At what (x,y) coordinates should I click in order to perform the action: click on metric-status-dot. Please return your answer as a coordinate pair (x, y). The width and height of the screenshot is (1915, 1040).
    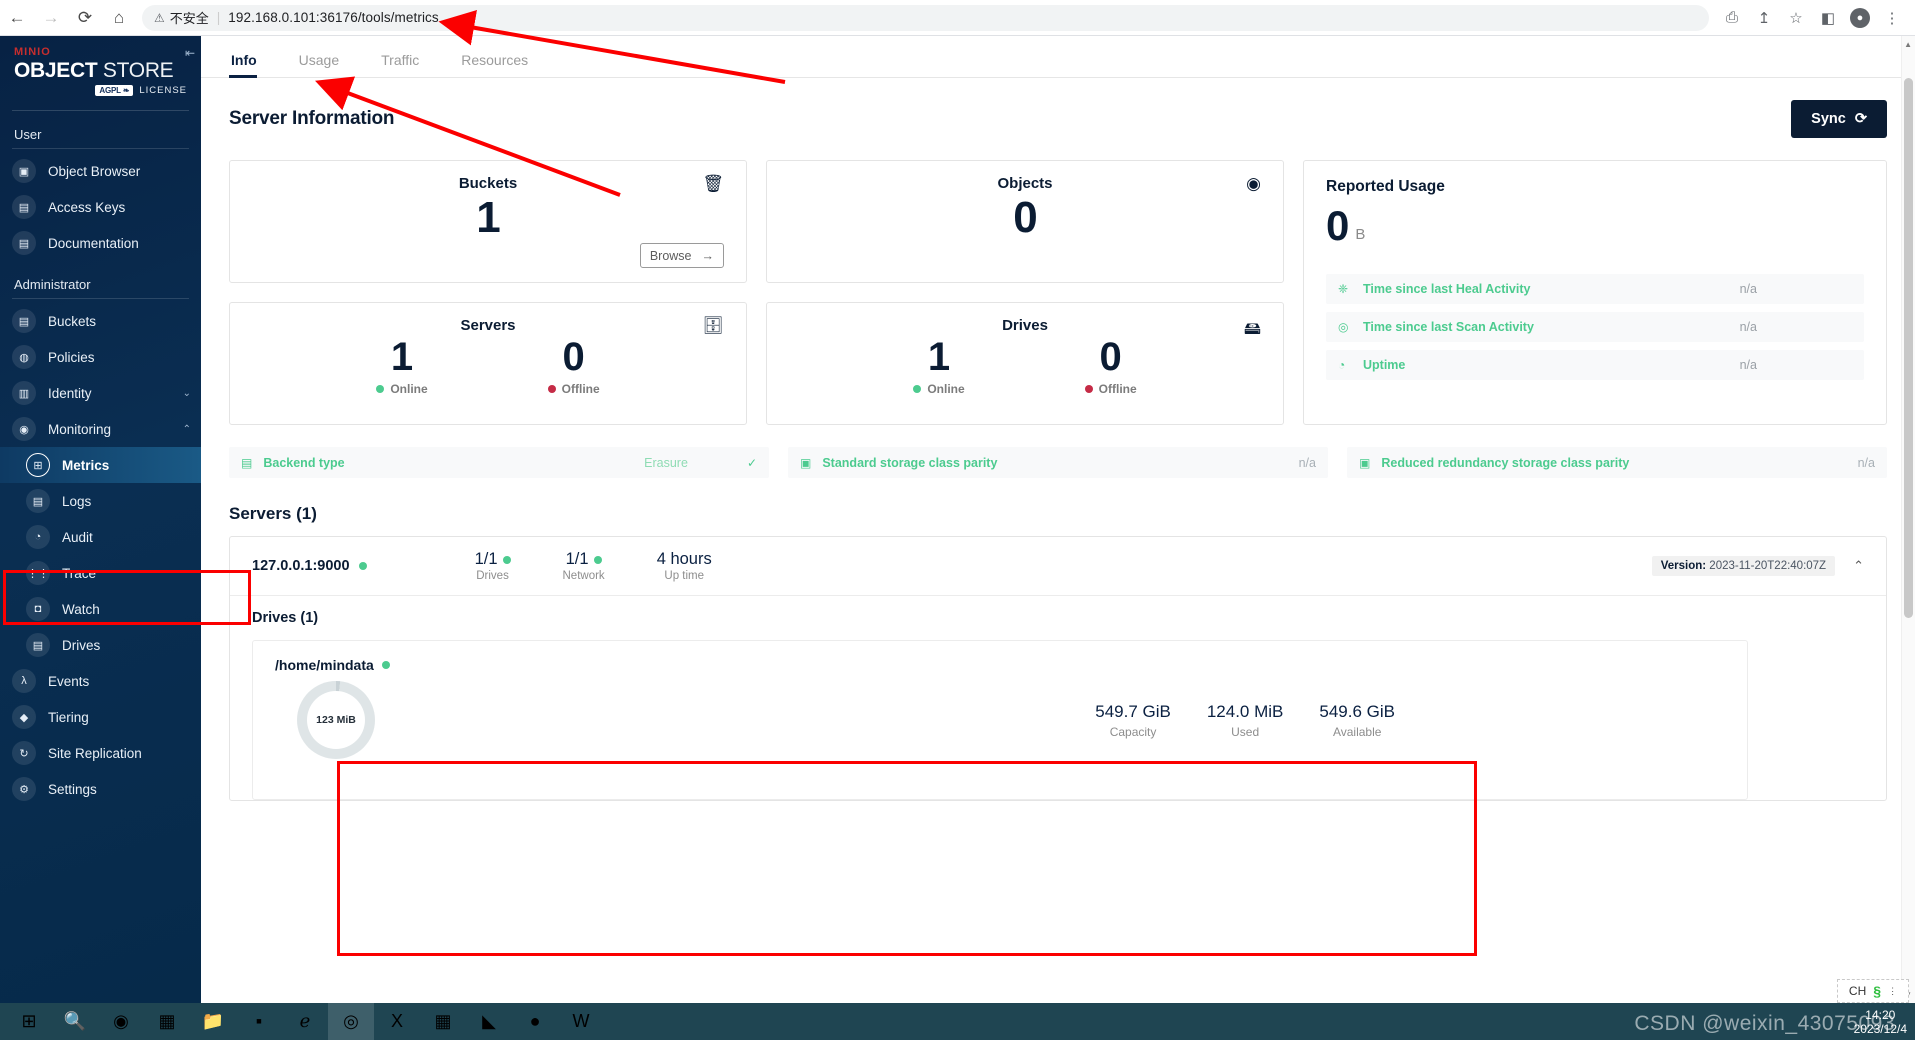
    Looking at the image, I should click on (506, 559).